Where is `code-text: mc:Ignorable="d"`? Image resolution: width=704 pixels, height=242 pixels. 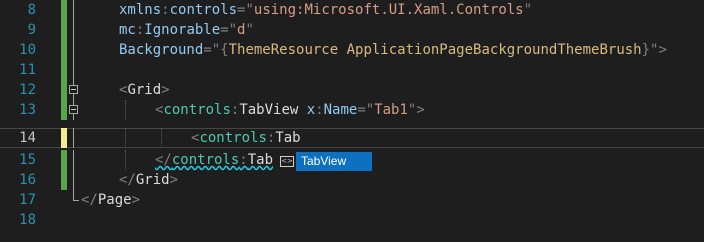 code-text: mc:Ignorable="d" is located at coordinates (170, 30).